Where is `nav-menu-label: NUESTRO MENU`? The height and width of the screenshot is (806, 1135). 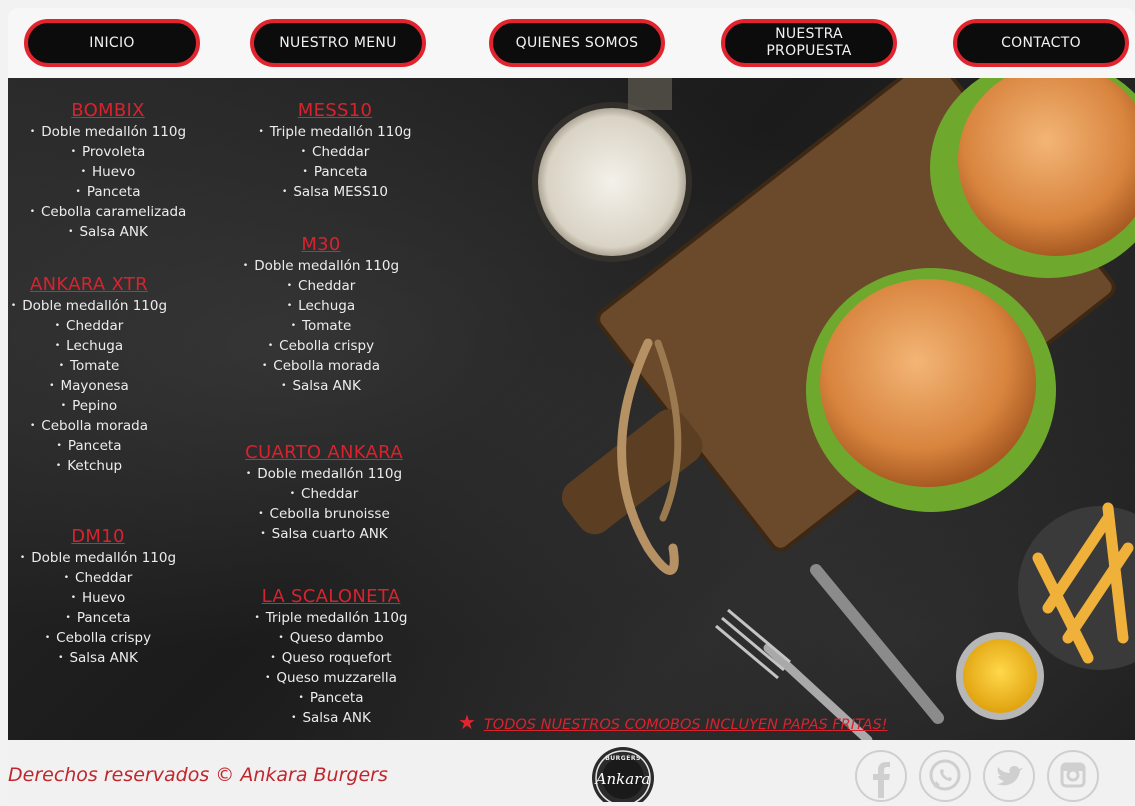 nav-menu-label: NUESTRO MENU is located at coordinates (338, 42).